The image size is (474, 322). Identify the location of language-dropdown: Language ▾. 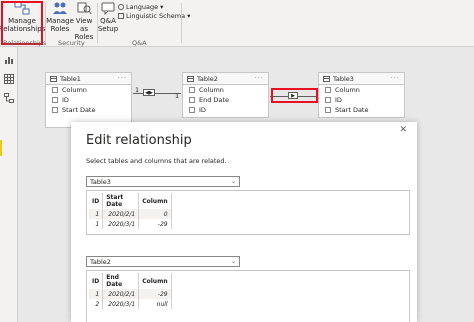
(140, 7).